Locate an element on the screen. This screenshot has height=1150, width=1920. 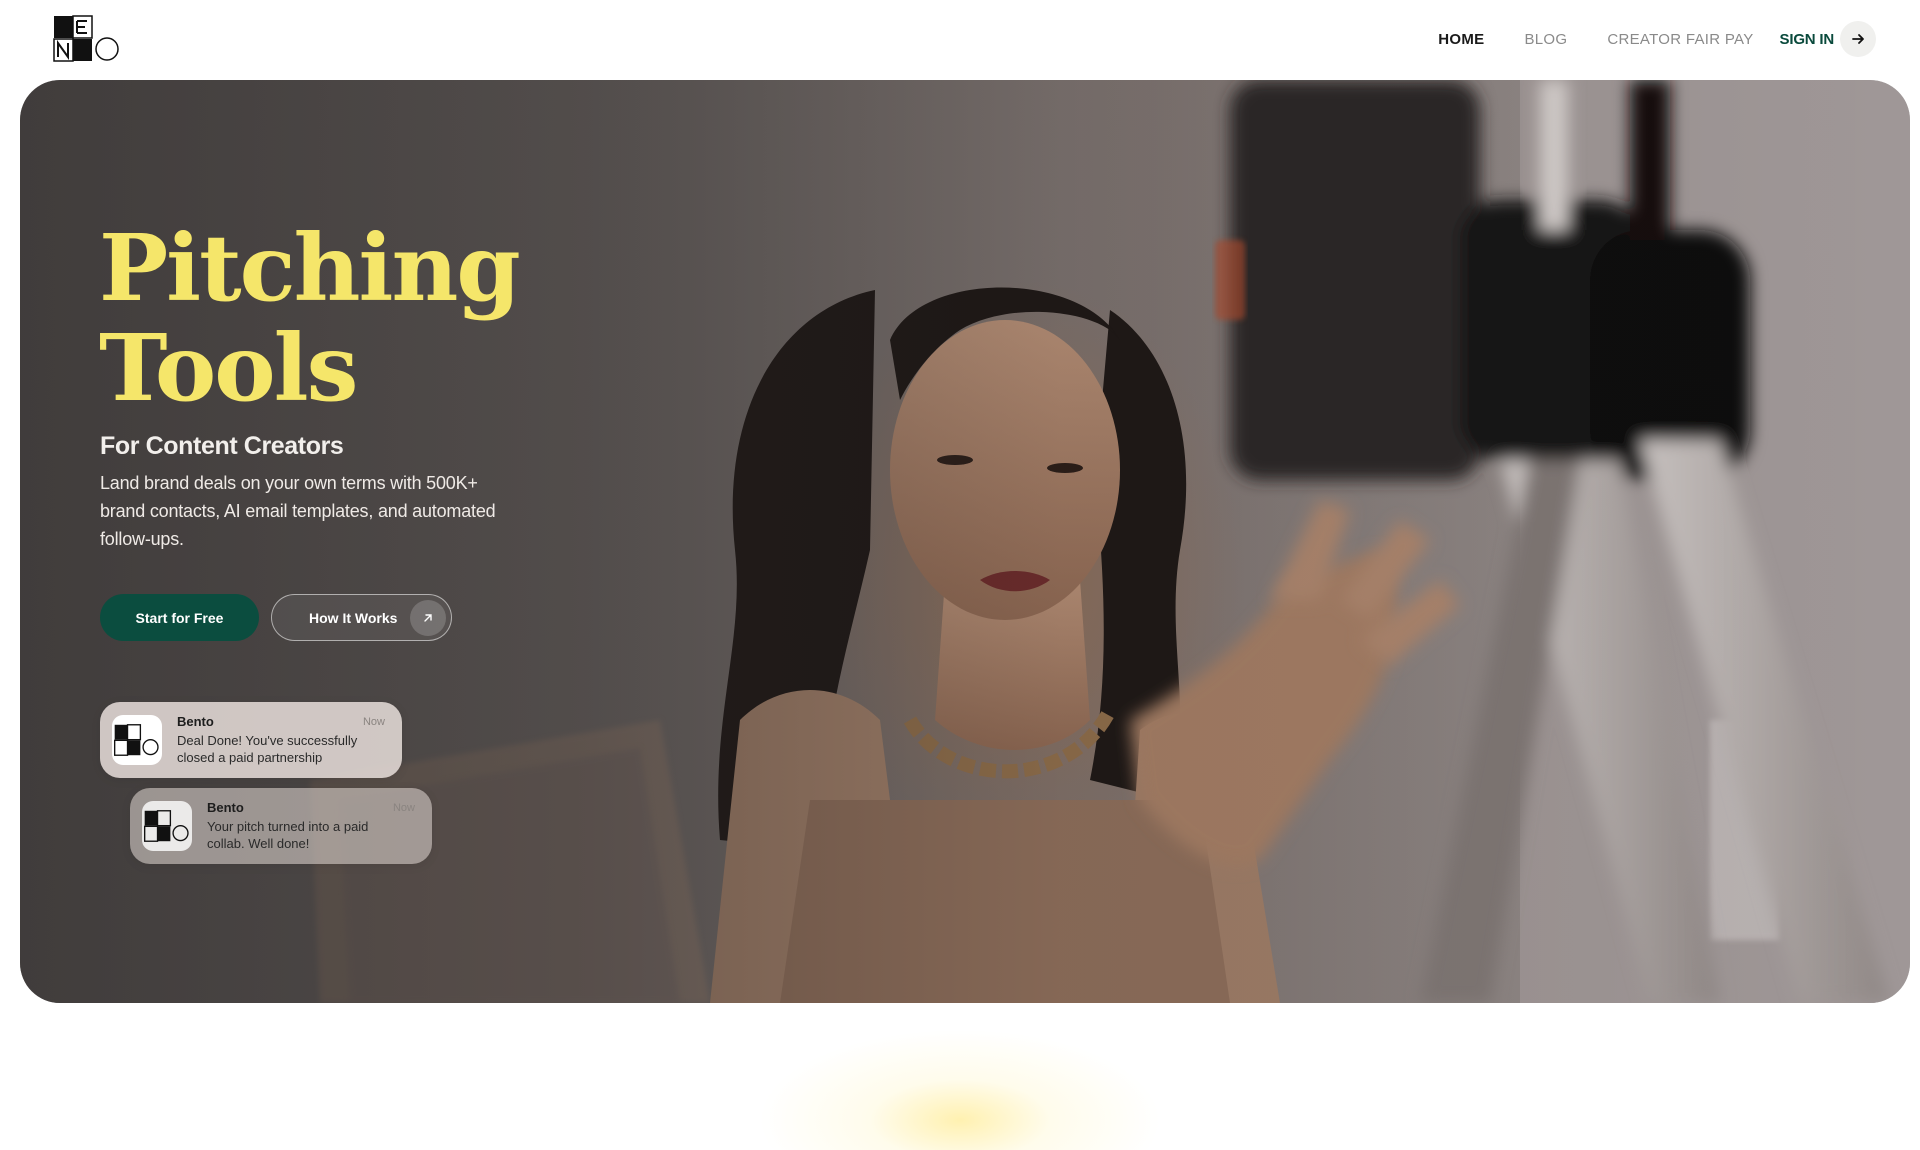
nav-blog: BLOG is located at coordinates (1545, 39).